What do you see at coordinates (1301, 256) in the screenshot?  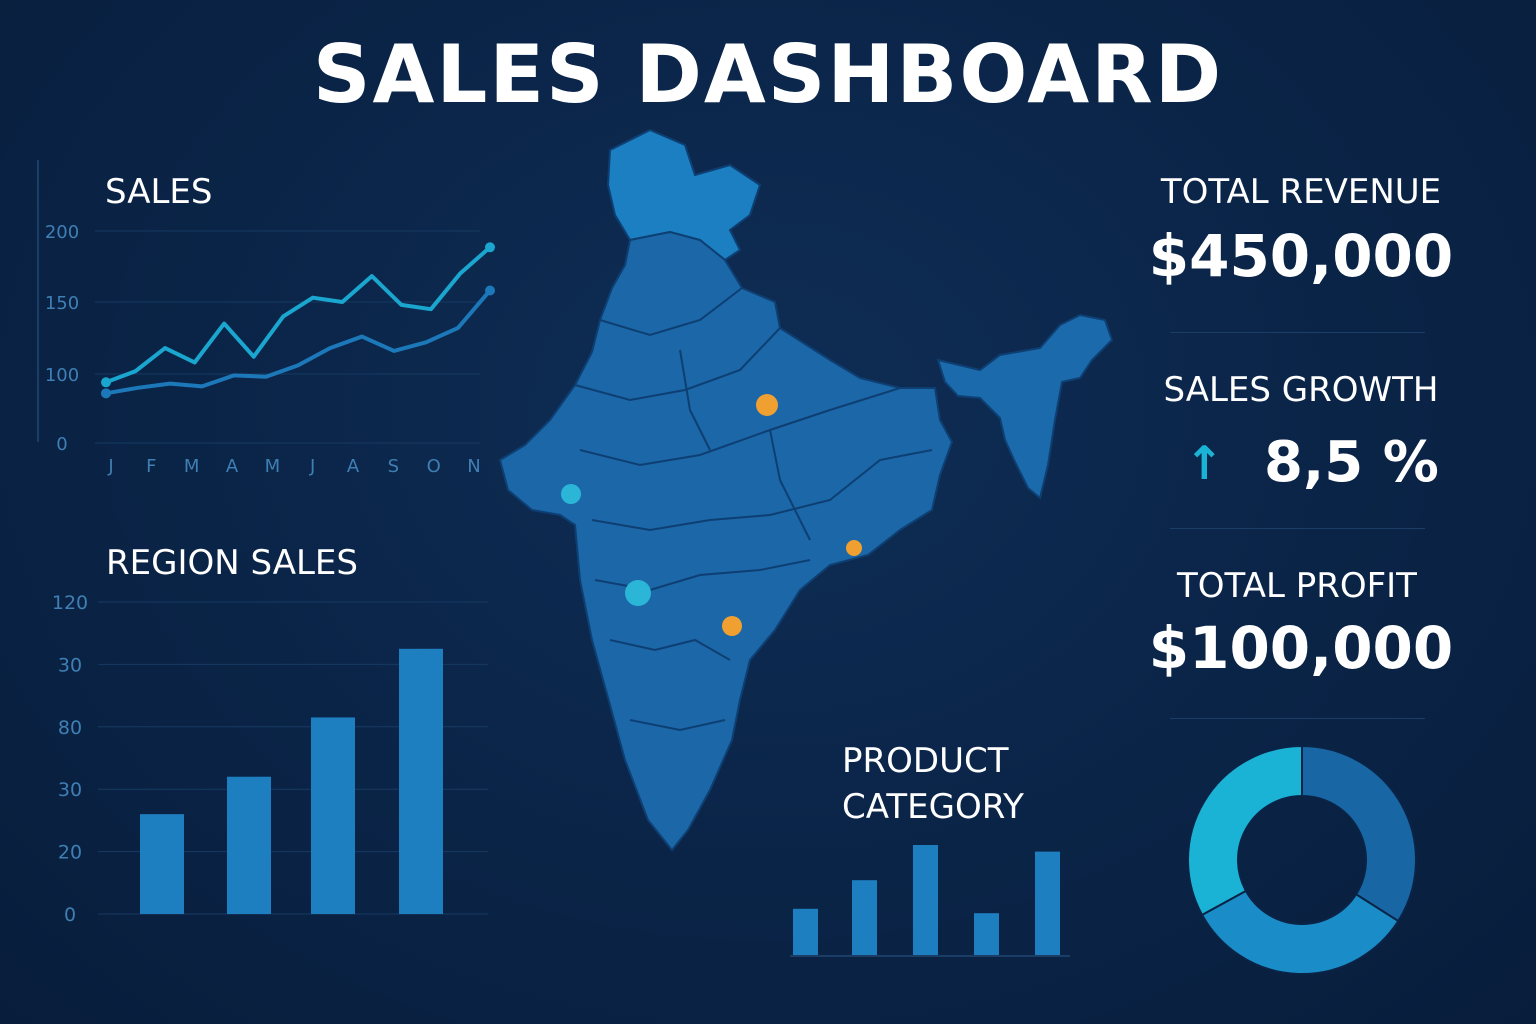 I see `total-revenue-value: $450,000` at bounding box center [1301, 256].